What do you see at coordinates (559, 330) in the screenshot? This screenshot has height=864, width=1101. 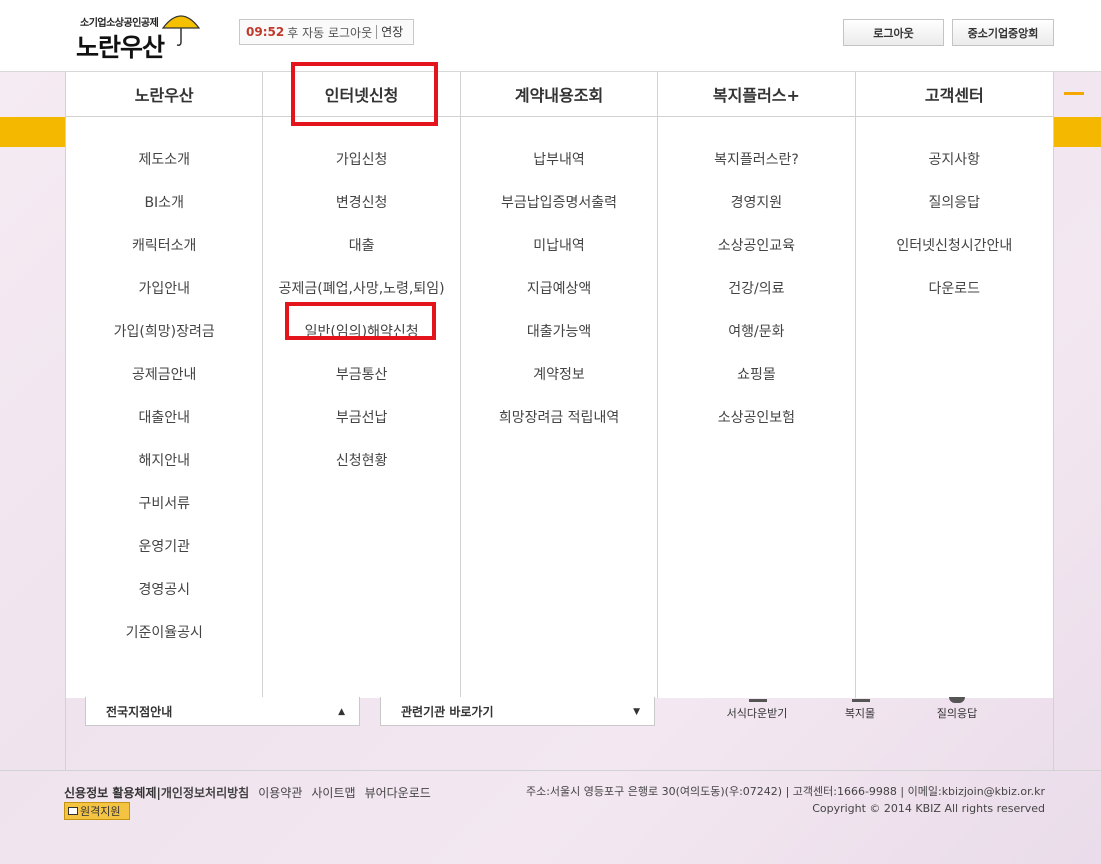 I see `menu-item: 대출가능액` at bounding box center [559, 330].